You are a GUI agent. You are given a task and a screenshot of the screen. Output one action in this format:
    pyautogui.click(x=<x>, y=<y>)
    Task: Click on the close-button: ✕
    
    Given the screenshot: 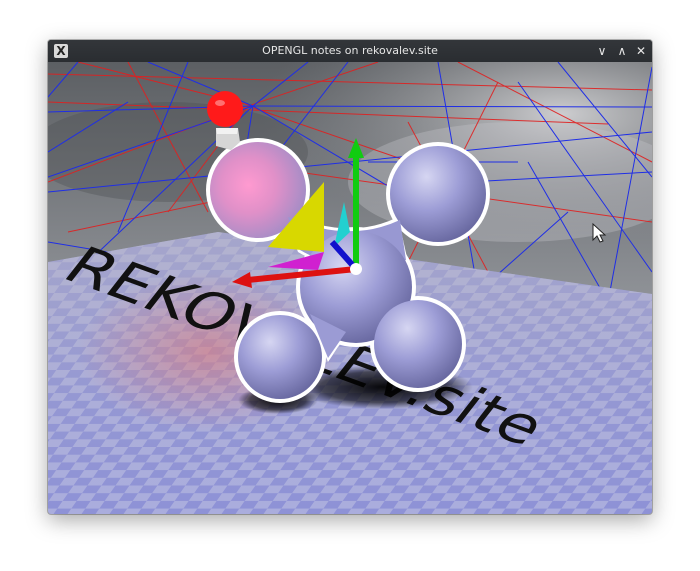 What is the action you would take?
    pyautogui.click(x=641, y=51)
    